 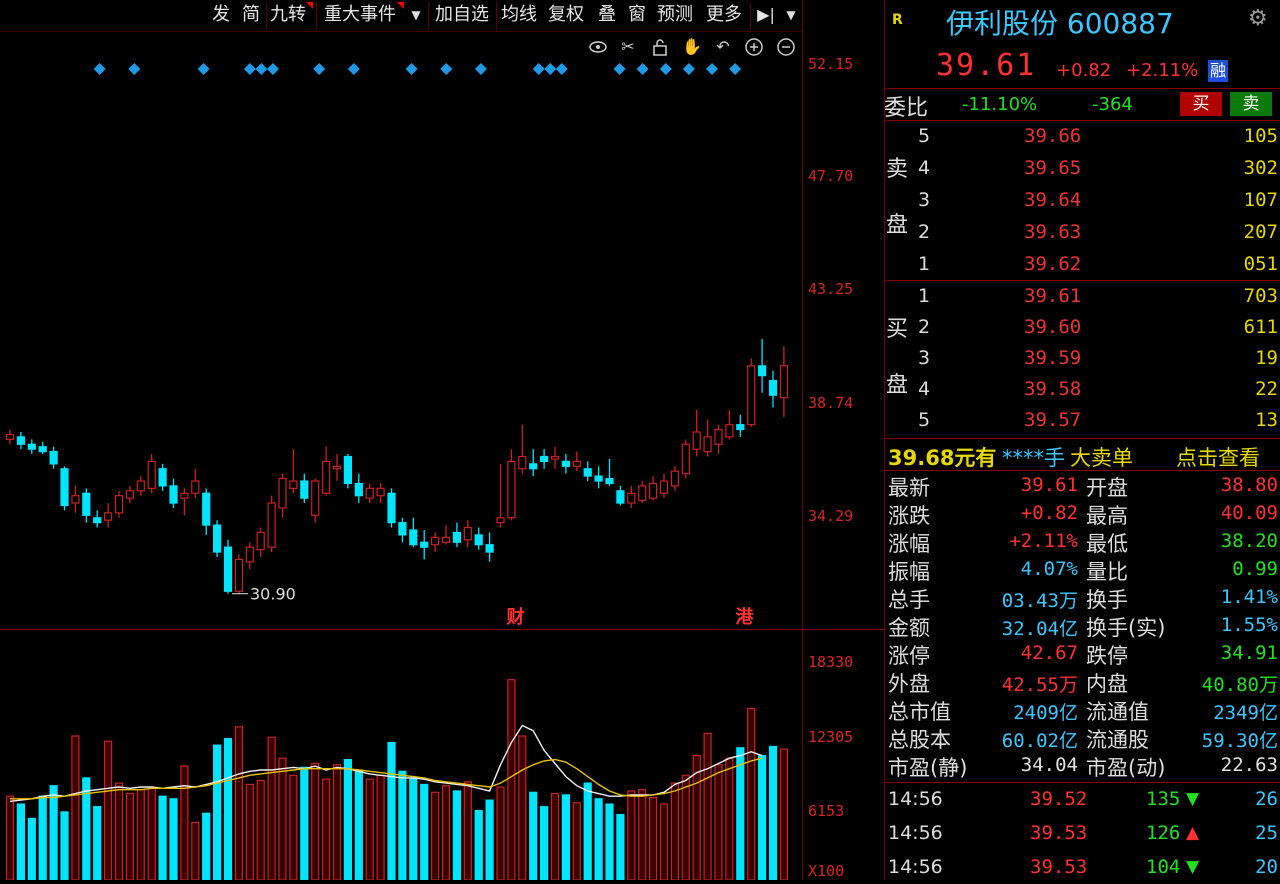 What do you see at coordinates (442, 629) in the screenshot?
I see `price-volume-divider` at bounding box center [442, 629].